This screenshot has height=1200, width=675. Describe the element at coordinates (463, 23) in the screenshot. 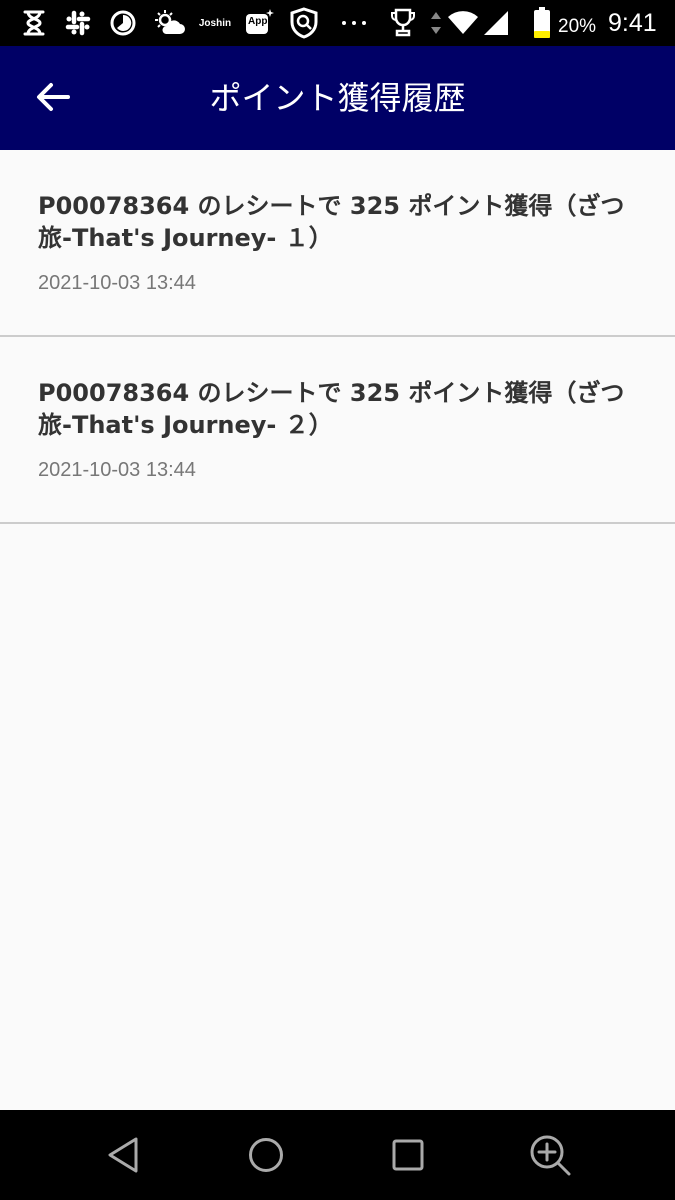

I see `wifi-icon` at that location.